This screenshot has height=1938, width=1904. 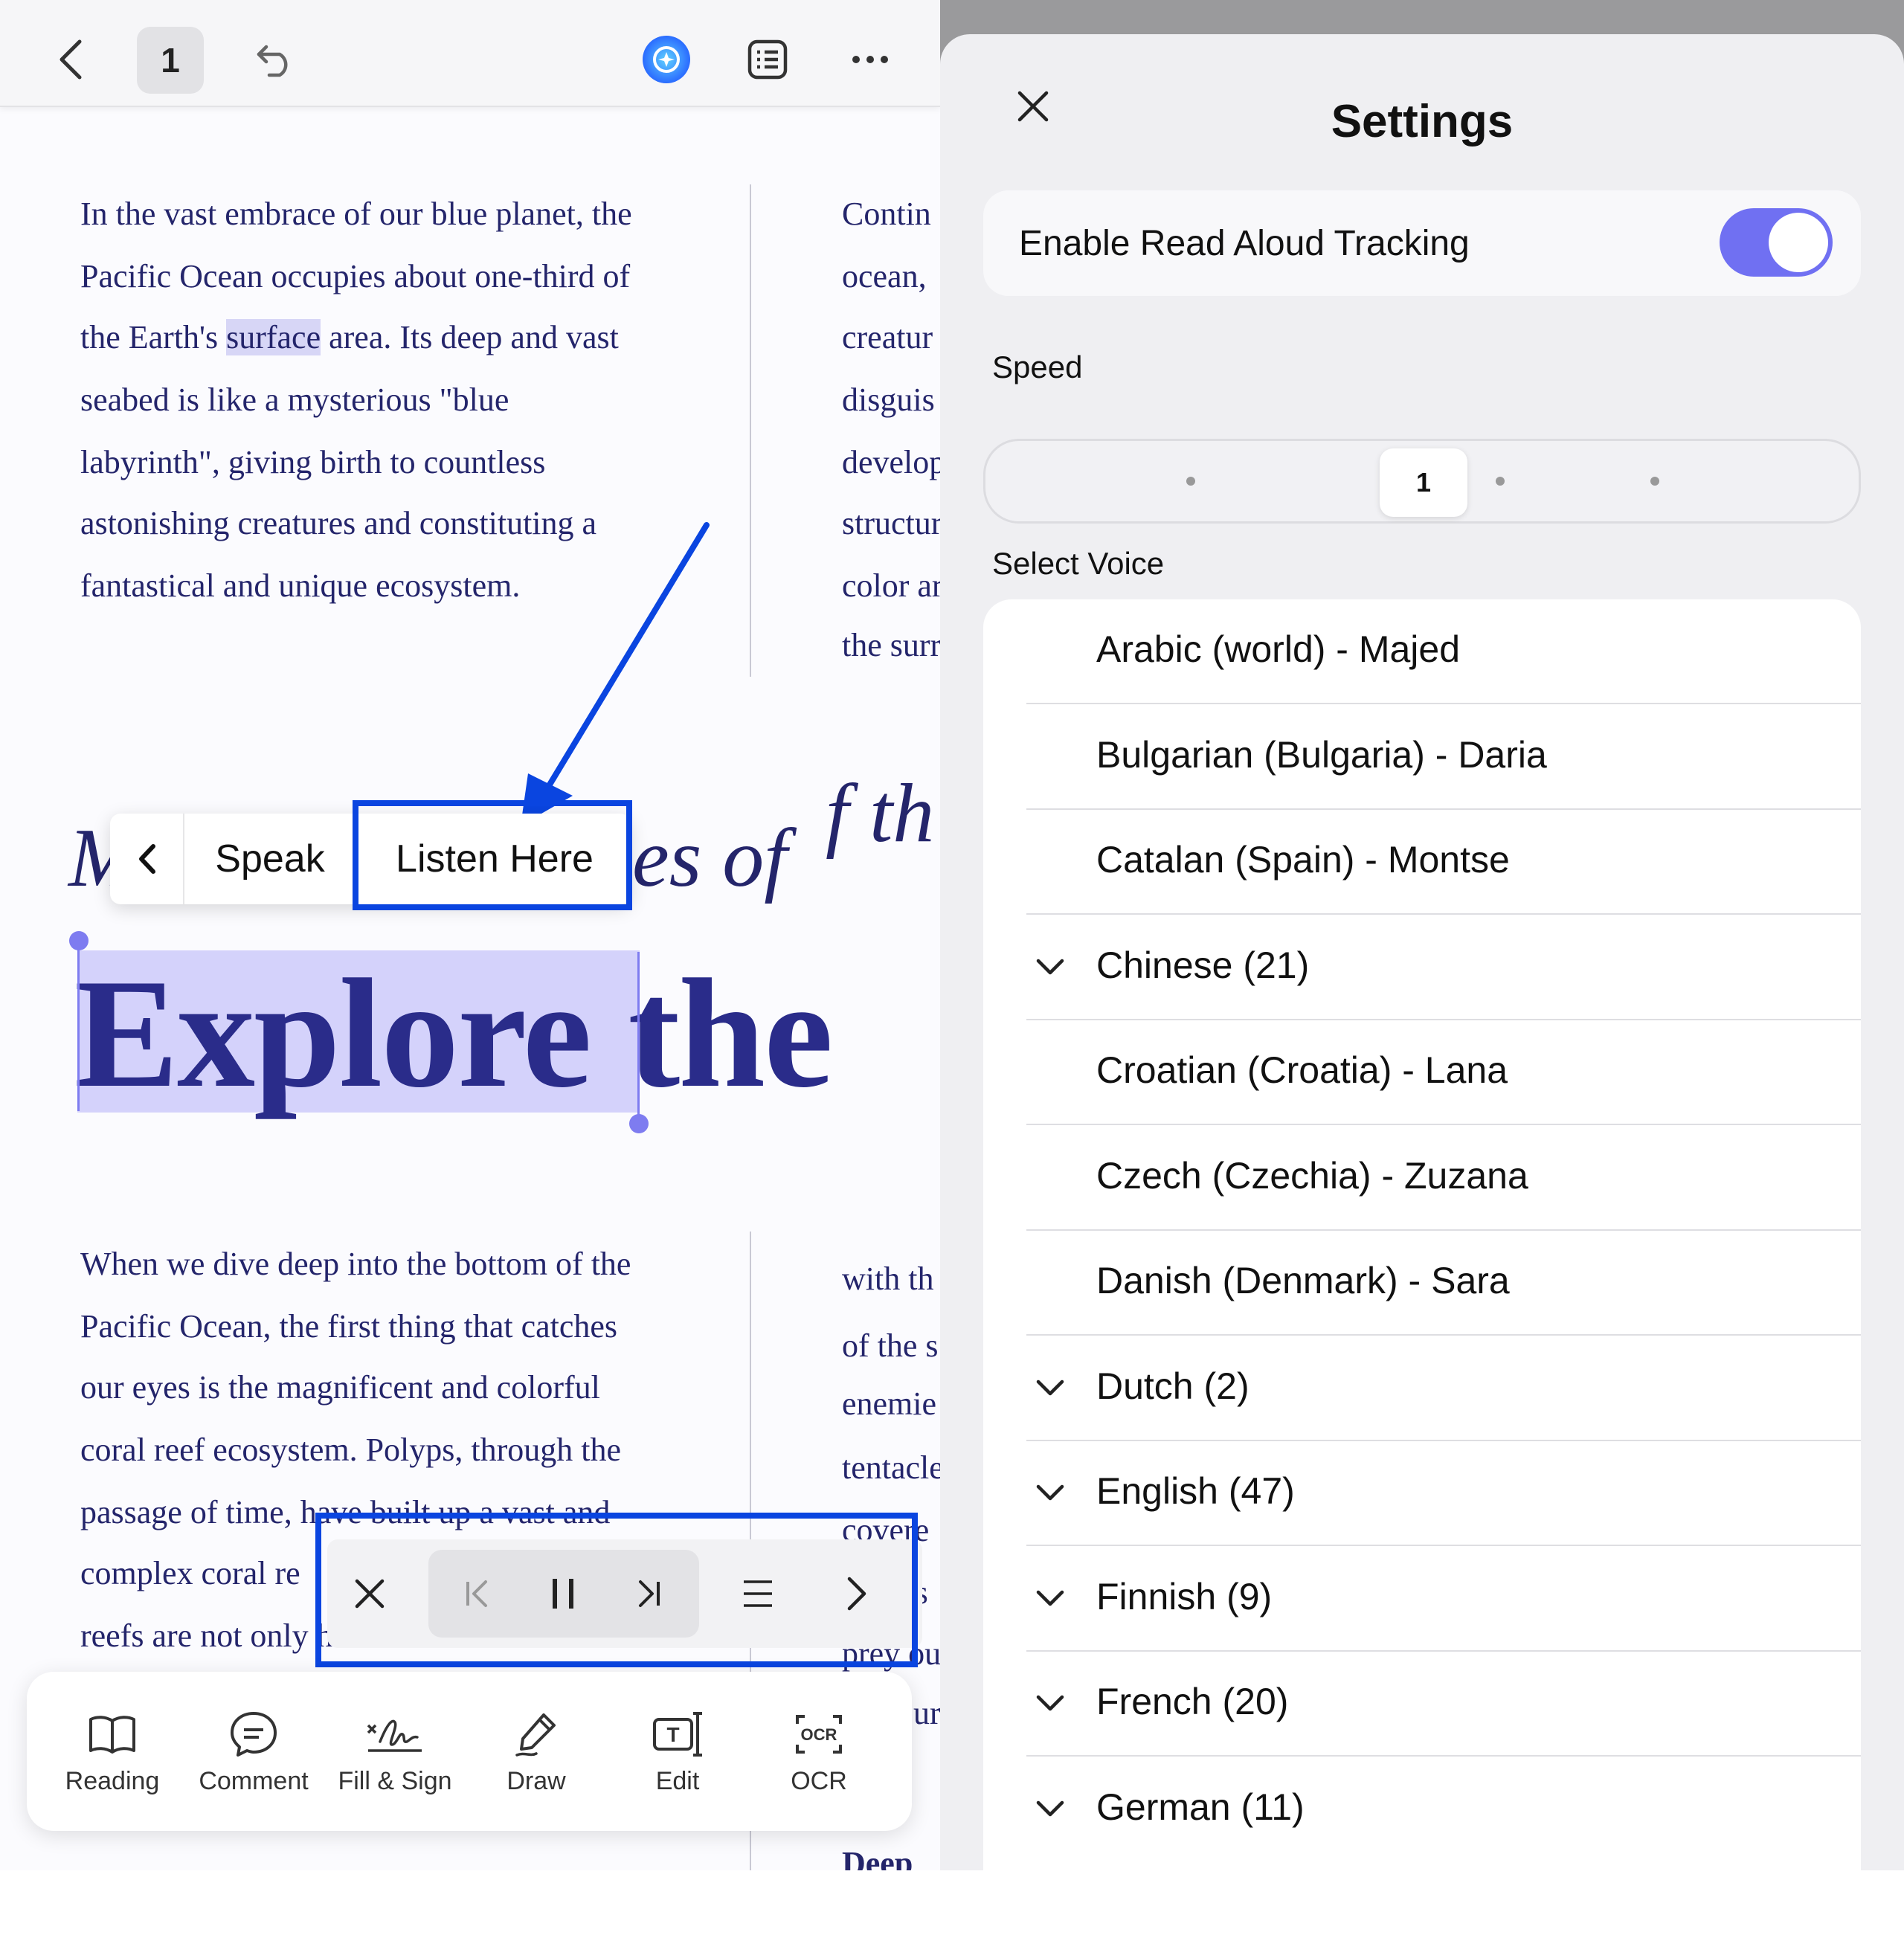 I want to click on toolbar-label: Draw, so click(x=536, y=1781).